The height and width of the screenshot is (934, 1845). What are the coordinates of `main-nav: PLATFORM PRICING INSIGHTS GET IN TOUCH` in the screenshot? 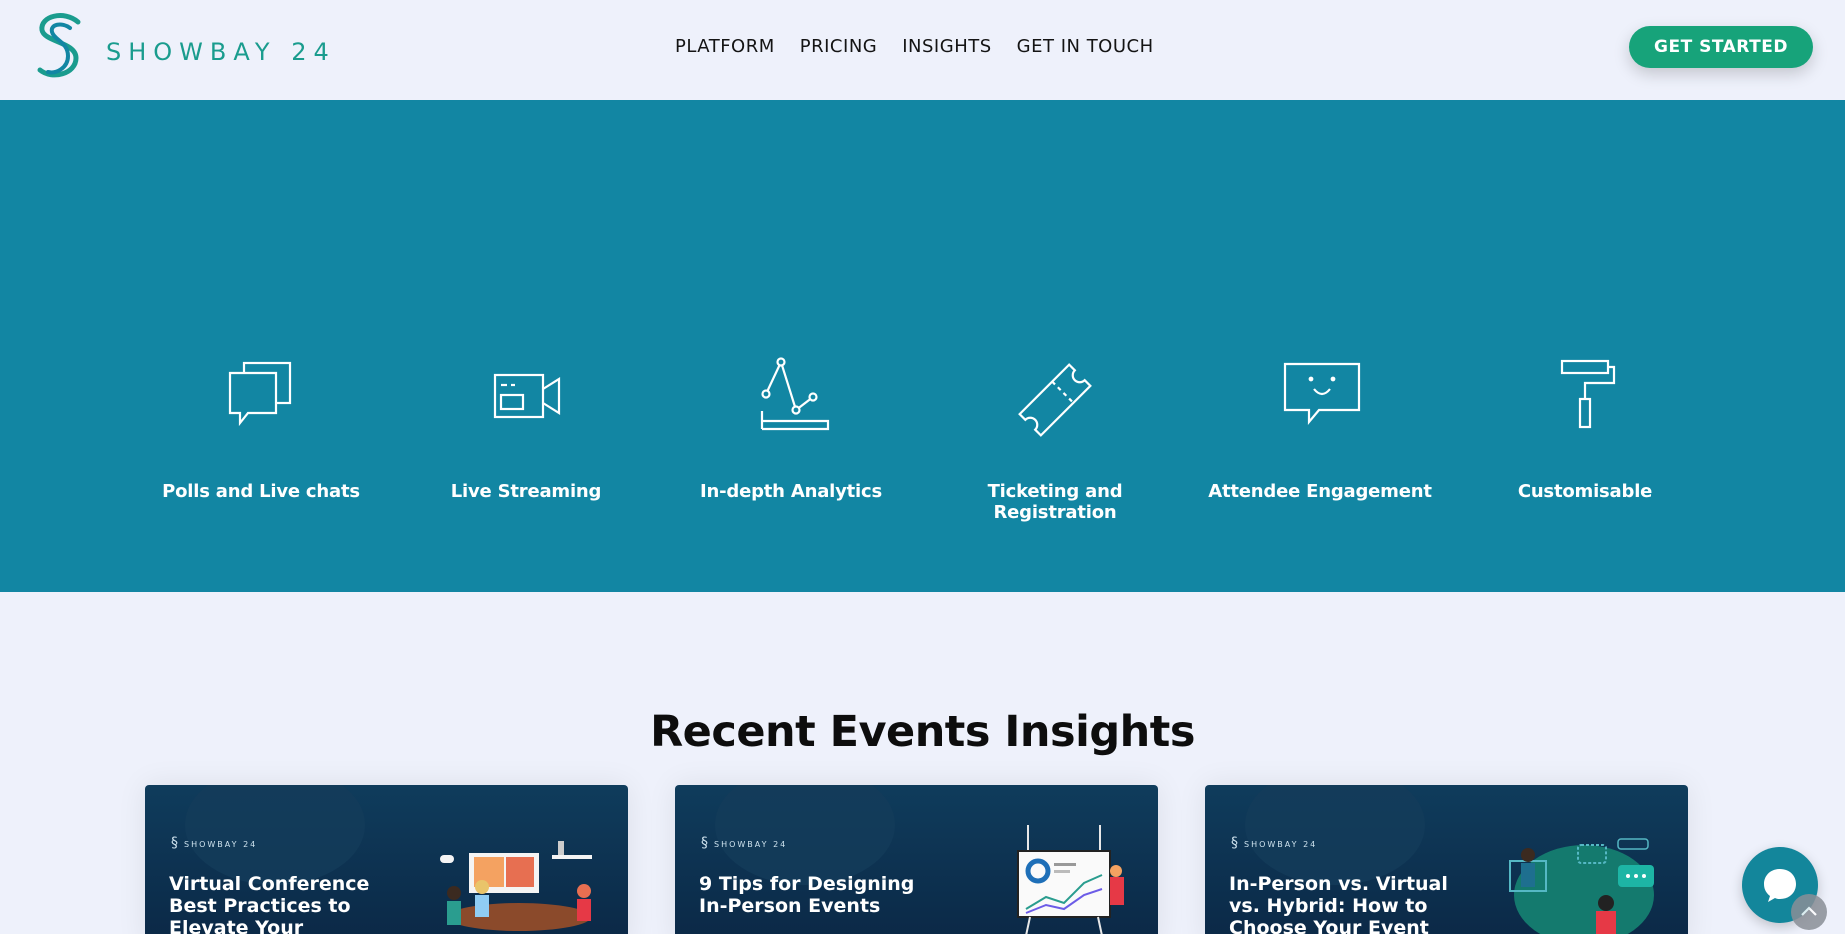 It's located at (914, 46).